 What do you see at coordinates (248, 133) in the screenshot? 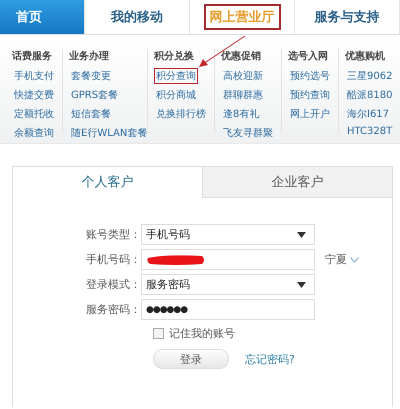
I see `menu-link: 飞友寻群聚` at bounding box center [248, 133].